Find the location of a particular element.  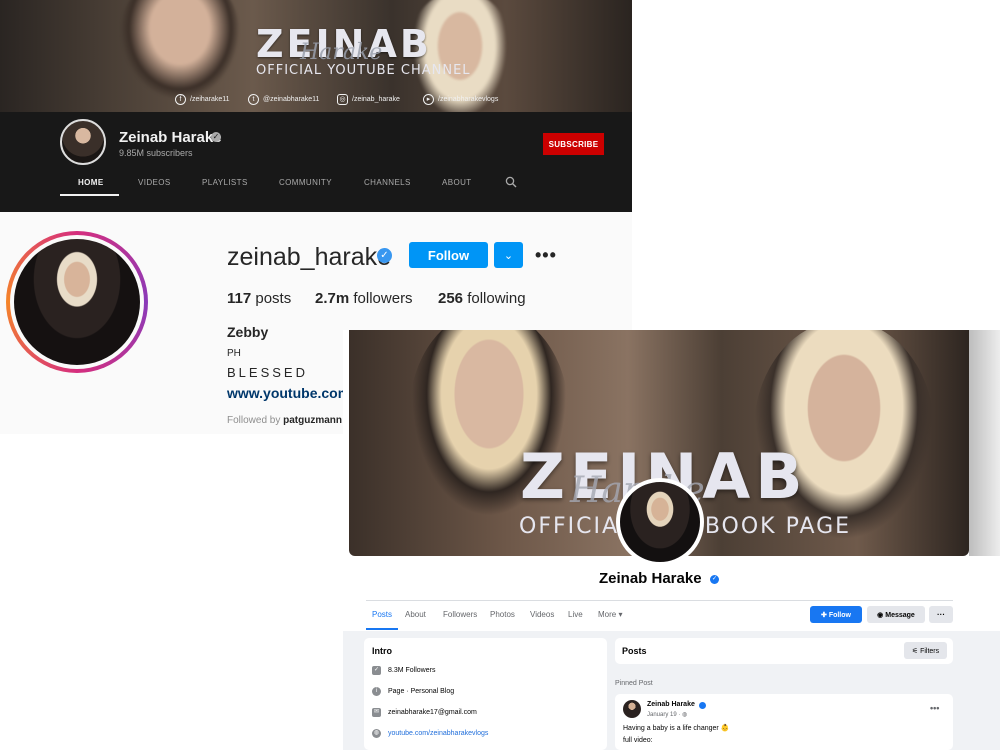

tab-videos: Videos is located at coordinates (542, 614).